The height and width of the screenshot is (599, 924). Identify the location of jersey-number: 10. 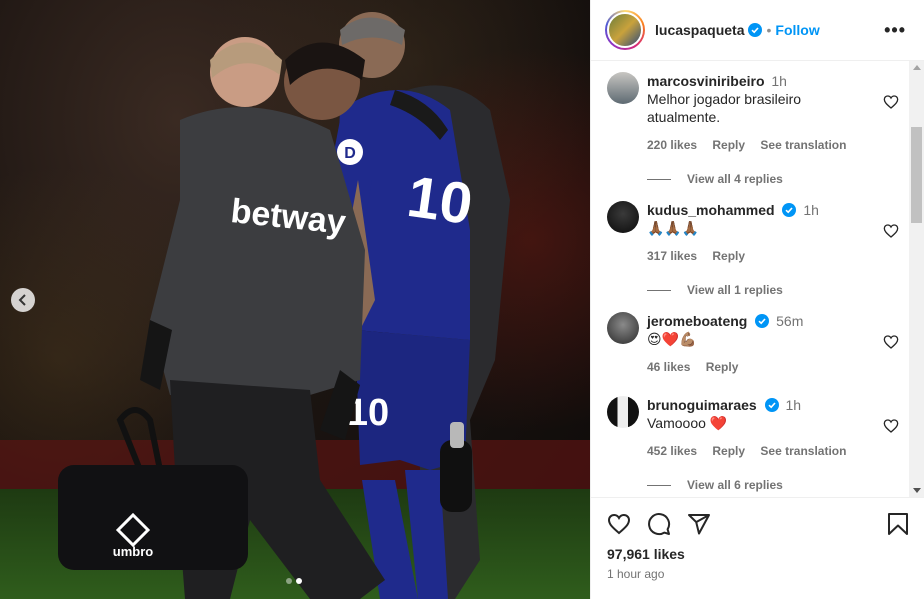
(439, 200).